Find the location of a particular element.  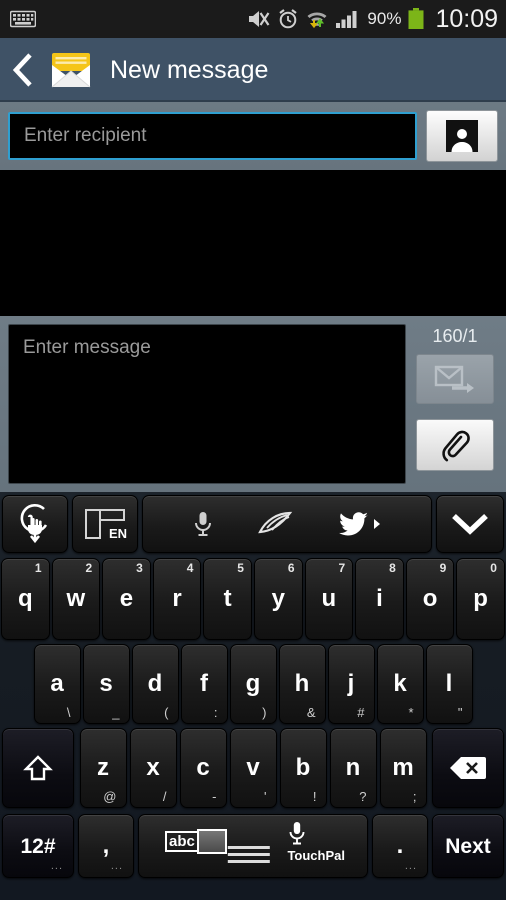

key-s: s _ is located at coordinates (106, 684).